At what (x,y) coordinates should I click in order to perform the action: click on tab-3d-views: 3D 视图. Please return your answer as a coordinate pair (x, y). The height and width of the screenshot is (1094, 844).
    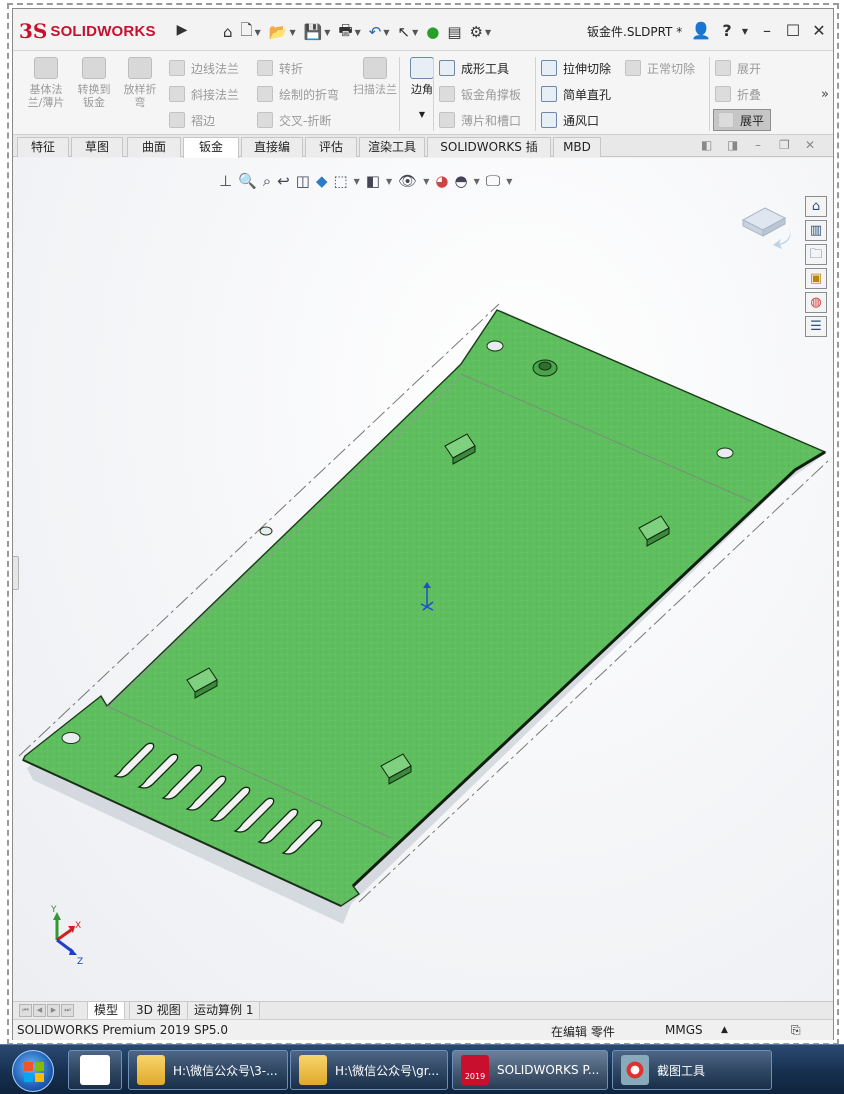
    Looking at the image, I should click on (158, 1011).